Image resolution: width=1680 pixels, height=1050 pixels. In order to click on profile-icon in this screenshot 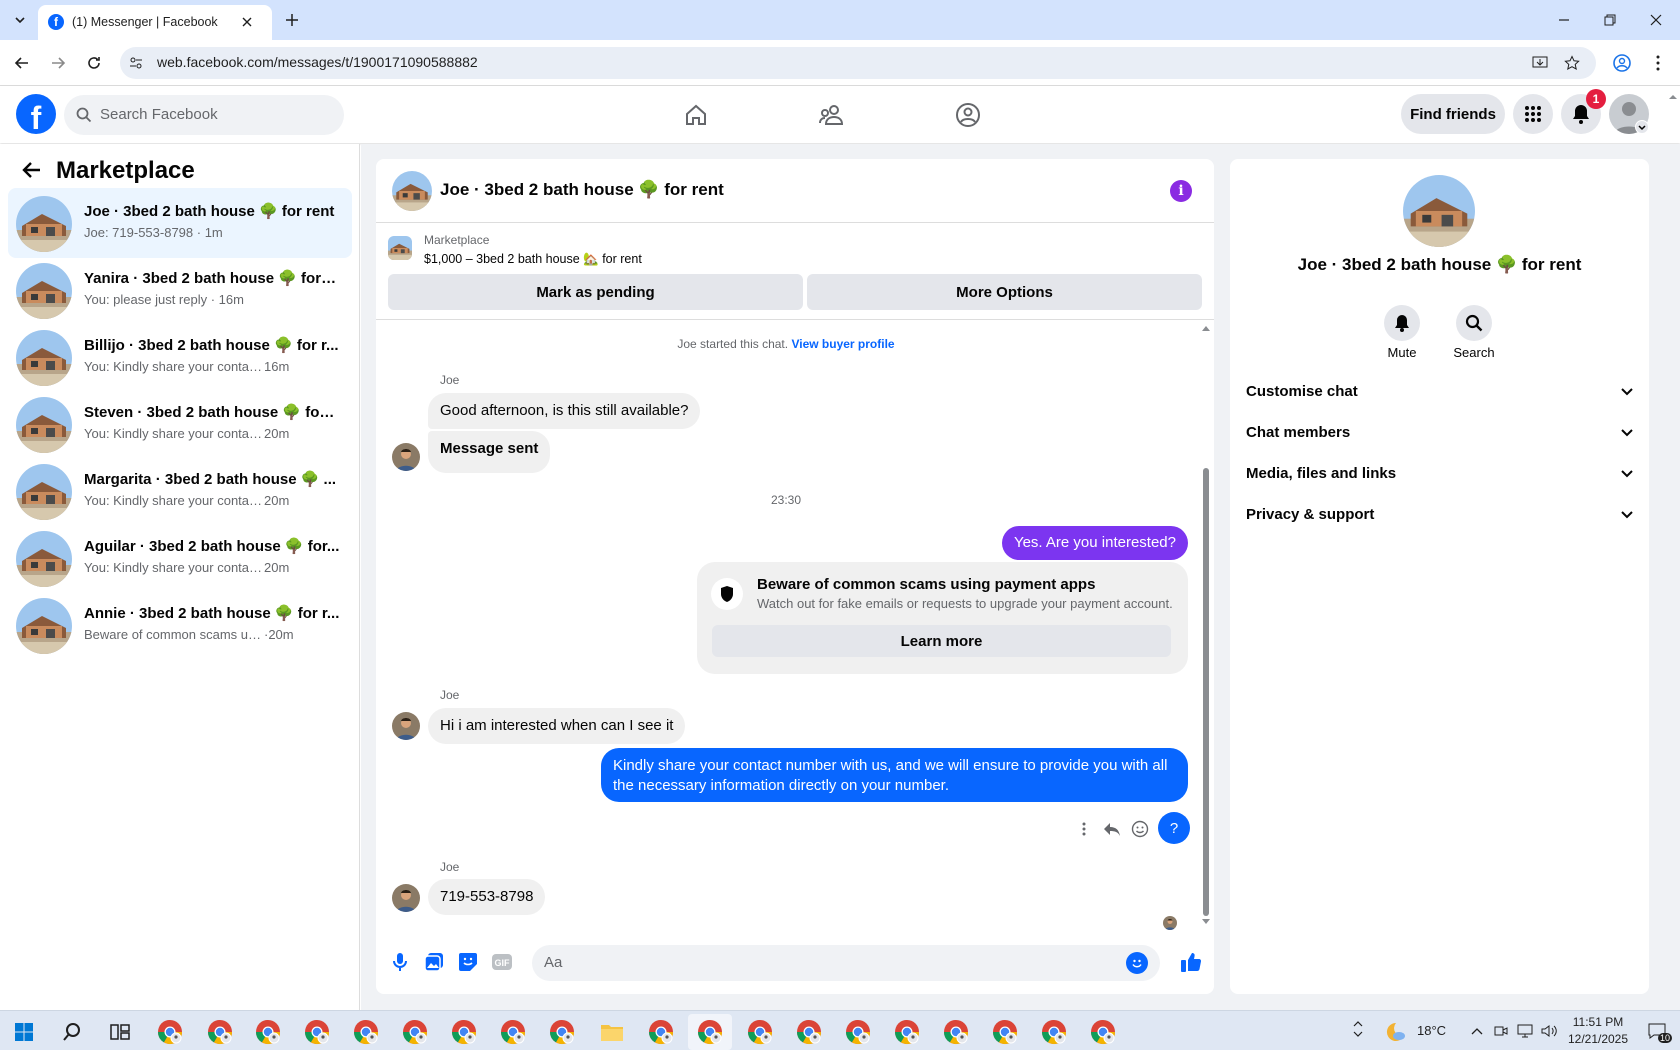, I will do `click(1622, 63)`.